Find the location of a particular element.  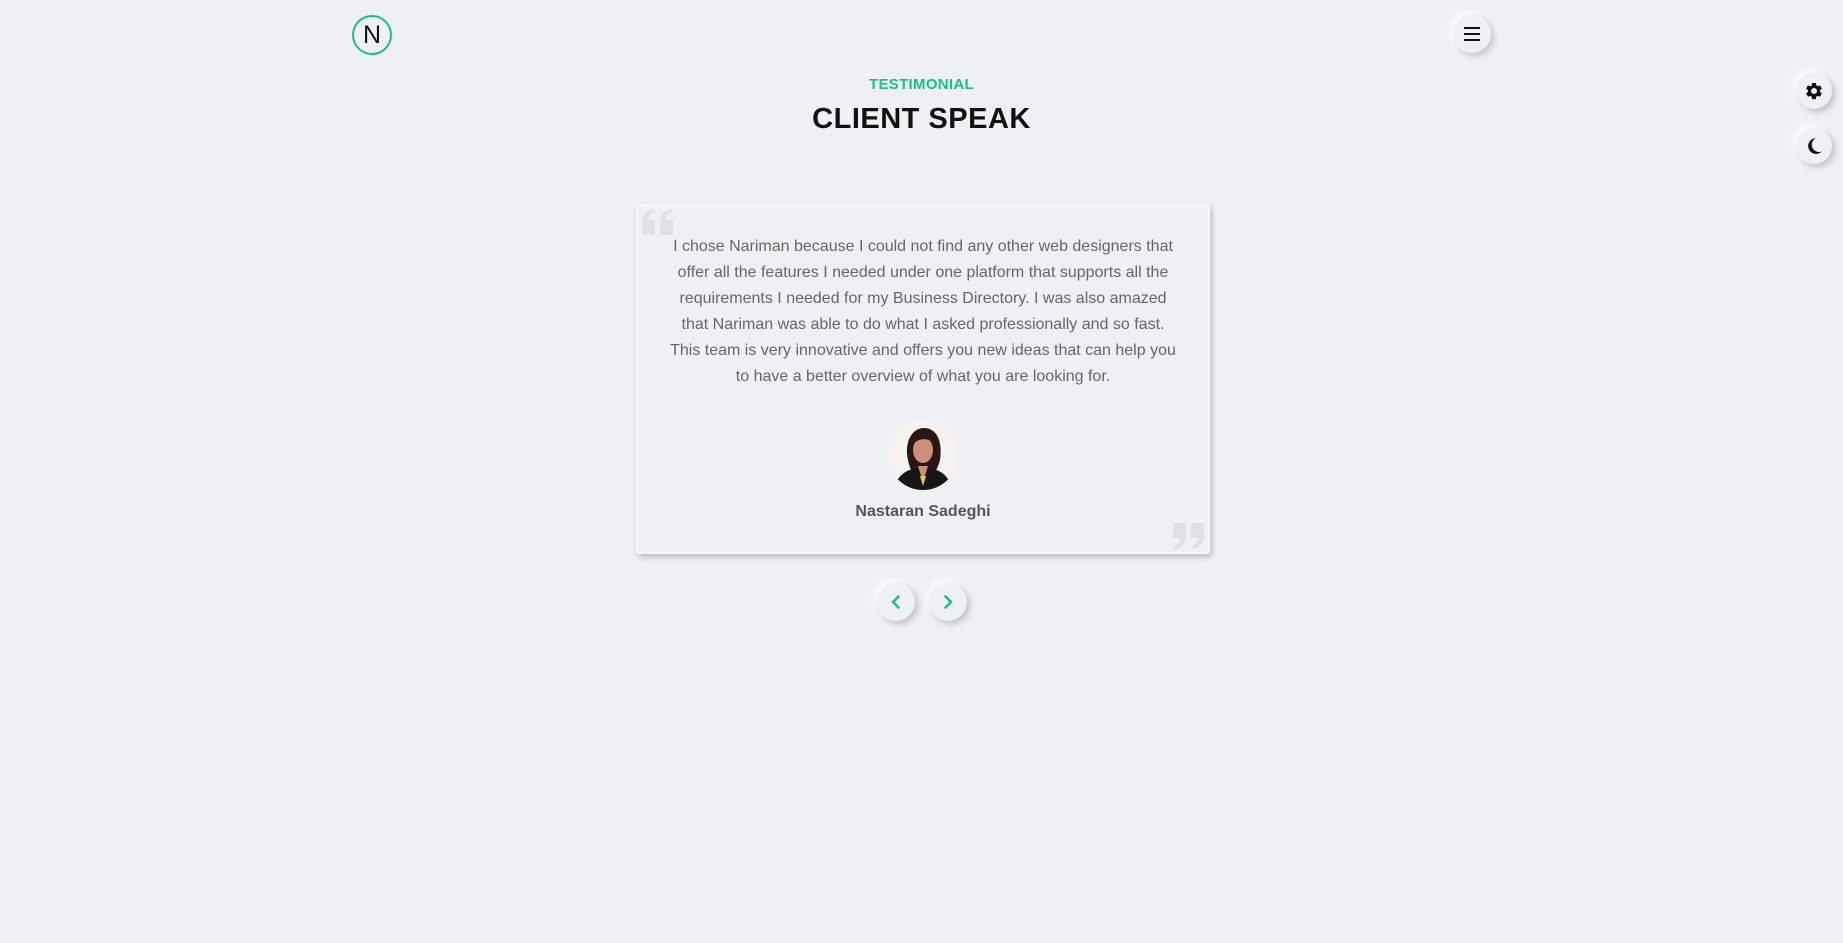

chevron-left-icon is located at coordinates (895, 602).